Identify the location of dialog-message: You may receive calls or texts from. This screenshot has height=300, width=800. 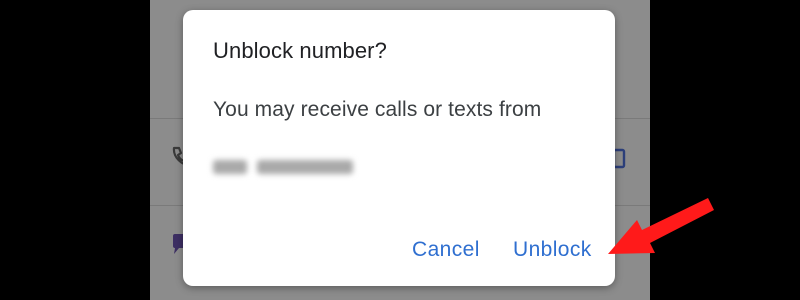
(377, 109).